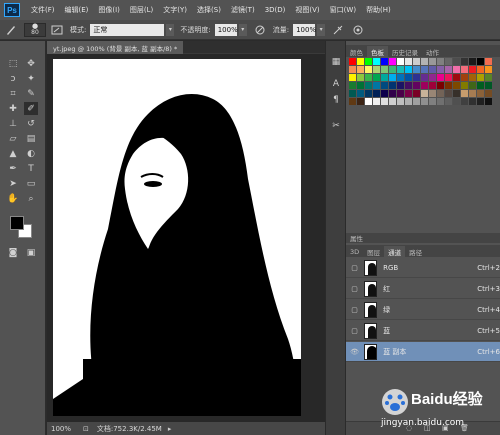  I want to click on menu-image: 图像(I), so click(109, 10).